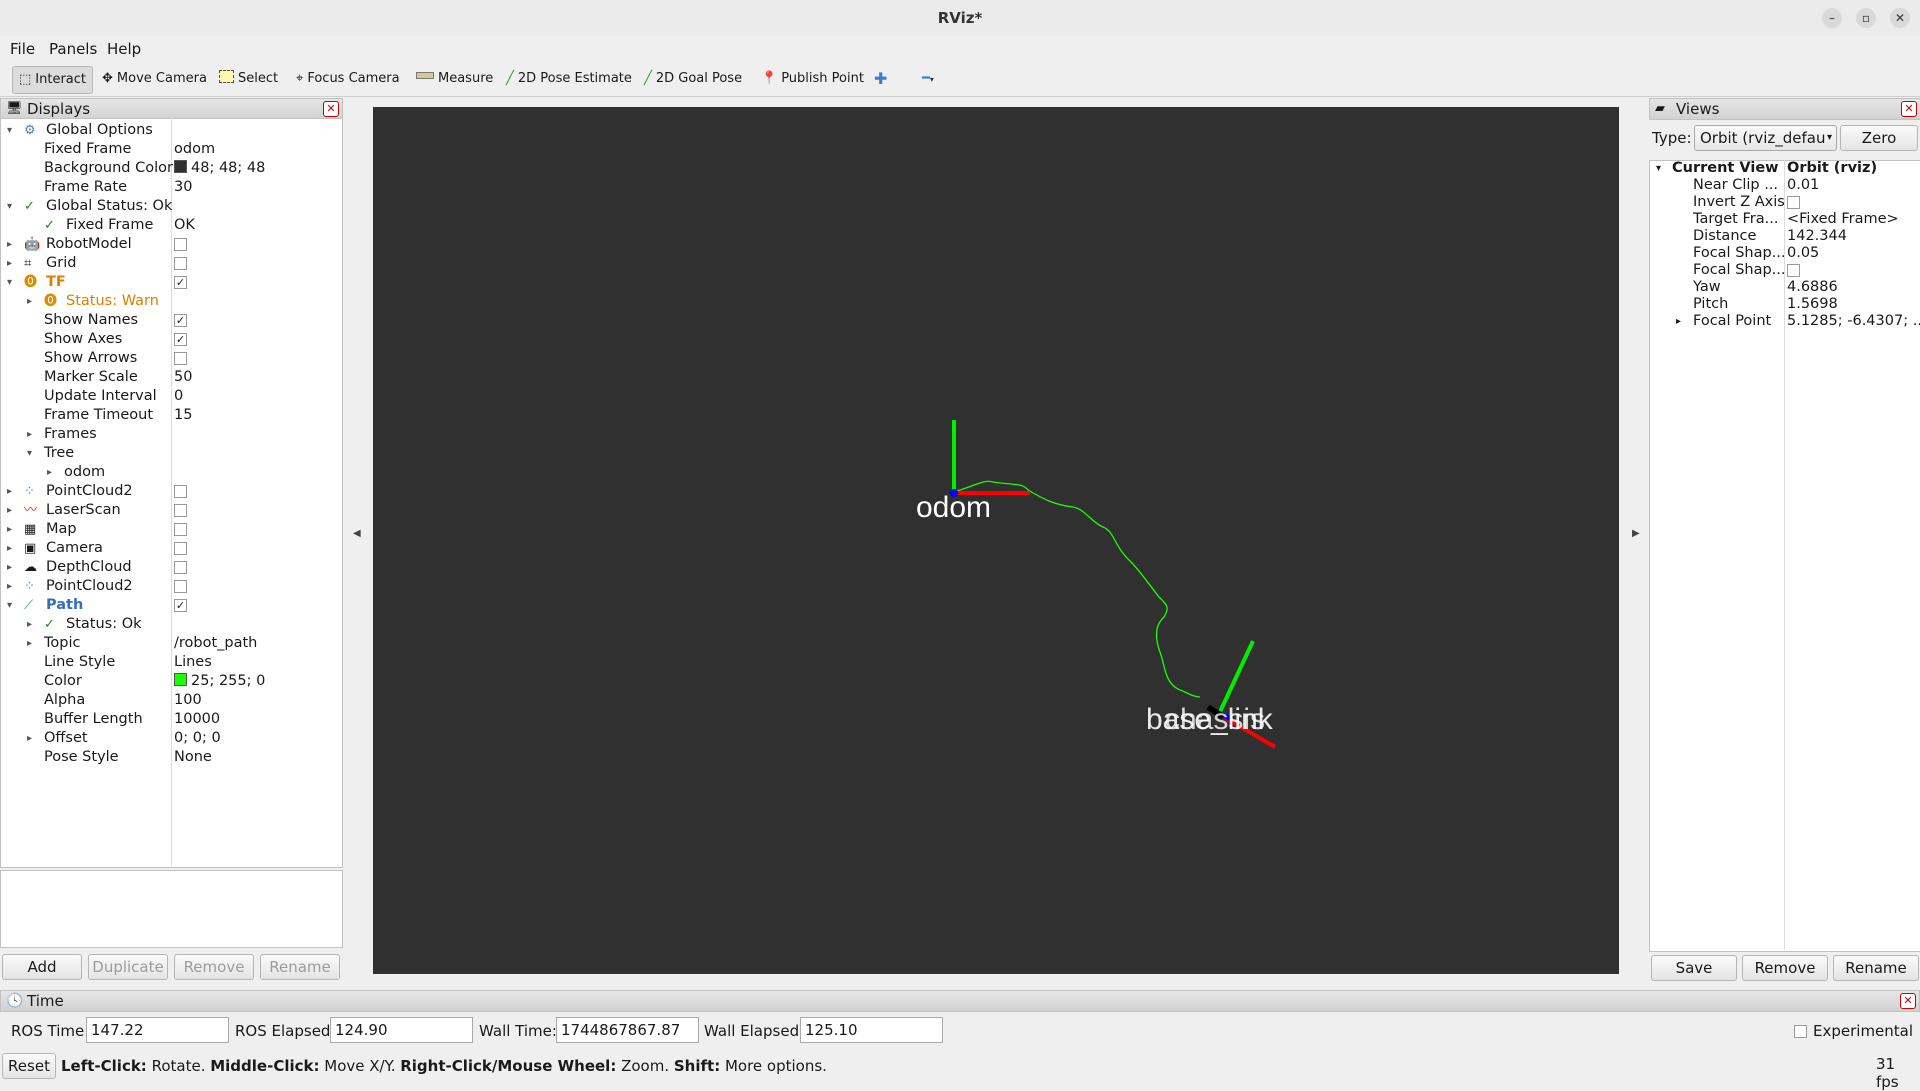 The image size is (1920, 1091). I want to click on view-type-select: Orbit (rviz_defau ▾, so click(1765, 138).